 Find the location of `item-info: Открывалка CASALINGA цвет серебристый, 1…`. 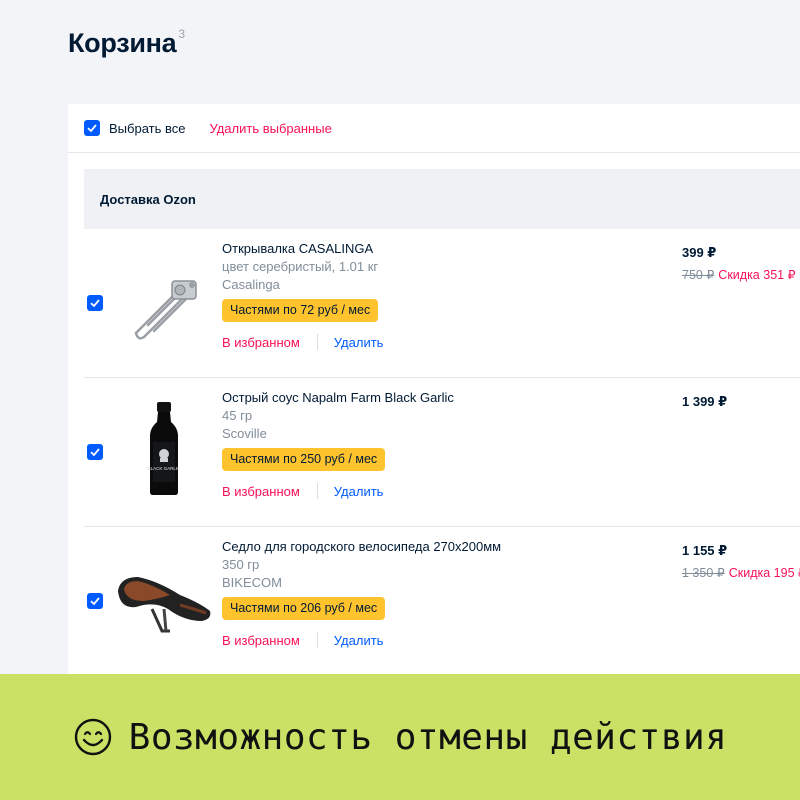

item-info: Открывалка CASALINGA цвет серебристый, 1… is located at coordinates (302, 295).